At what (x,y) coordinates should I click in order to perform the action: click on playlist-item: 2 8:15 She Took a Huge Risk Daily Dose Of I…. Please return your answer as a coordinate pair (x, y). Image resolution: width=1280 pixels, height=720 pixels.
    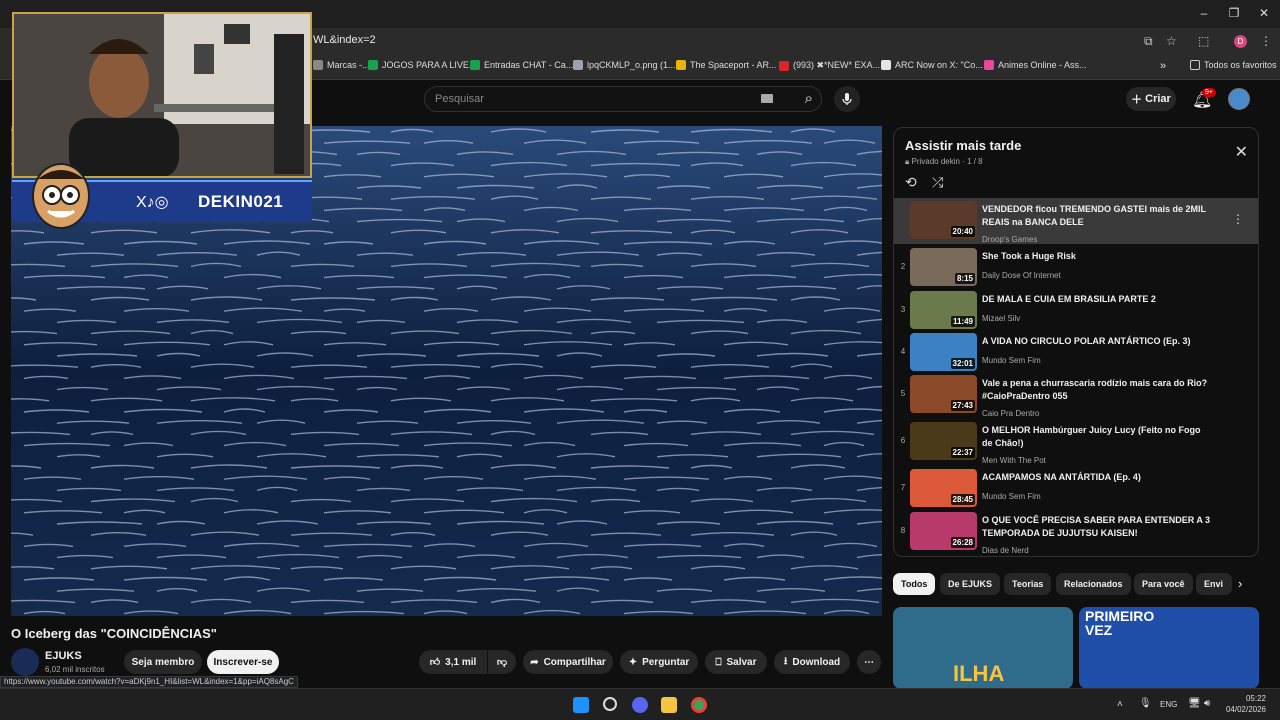
    Looking at the image, I should click on (1076, 266).